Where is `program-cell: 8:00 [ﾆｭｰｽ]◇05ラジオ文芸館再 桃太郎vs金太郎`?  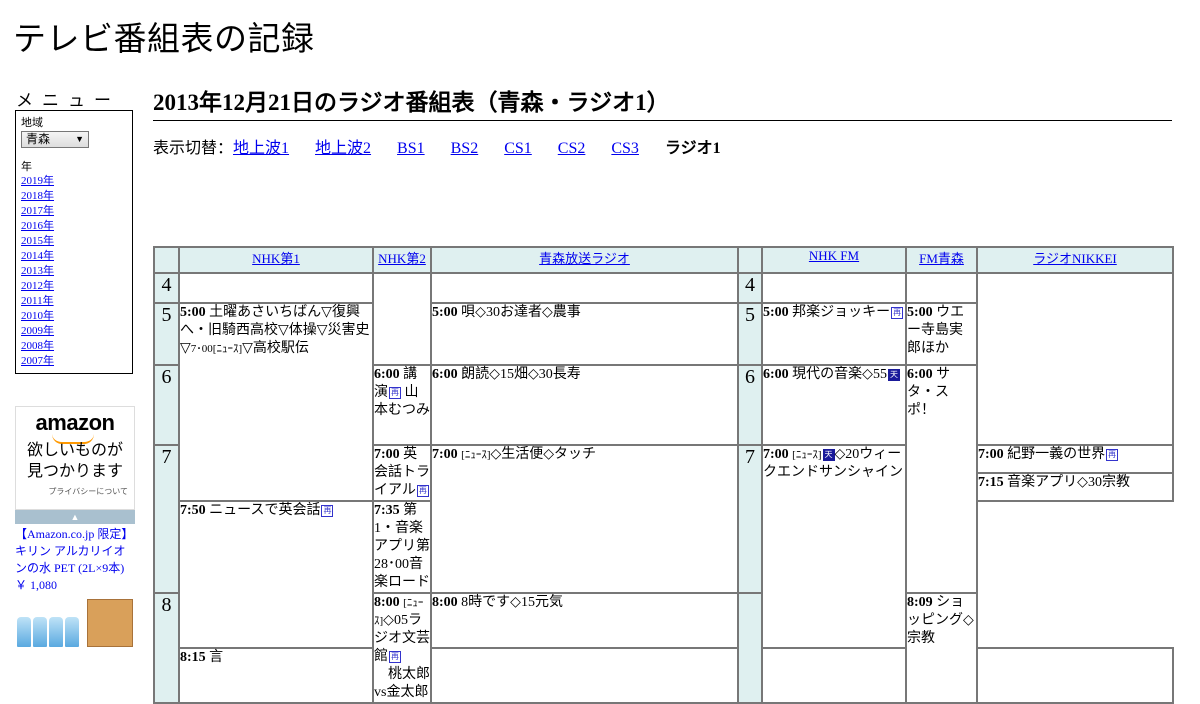 program-cell: 8:00 [ﾆｭｰｽ]◇05ラジオ文芸館再 桃太郎vs金太郎 is located at coordinates (402, 648).